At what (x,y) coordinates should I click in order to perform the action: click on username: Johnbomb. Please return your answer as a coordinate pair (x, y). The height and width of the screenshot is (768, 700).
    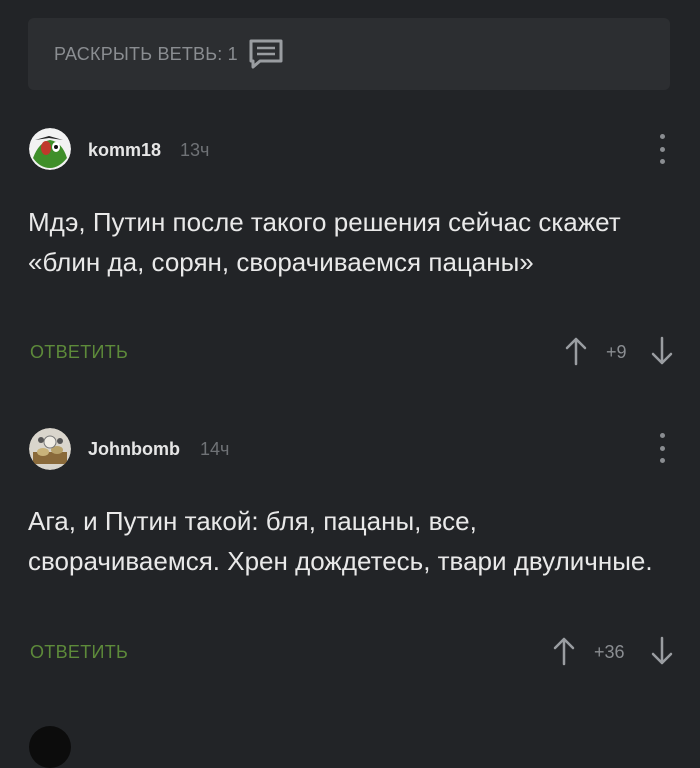
    Looking at the image, I should click on (134, 449).